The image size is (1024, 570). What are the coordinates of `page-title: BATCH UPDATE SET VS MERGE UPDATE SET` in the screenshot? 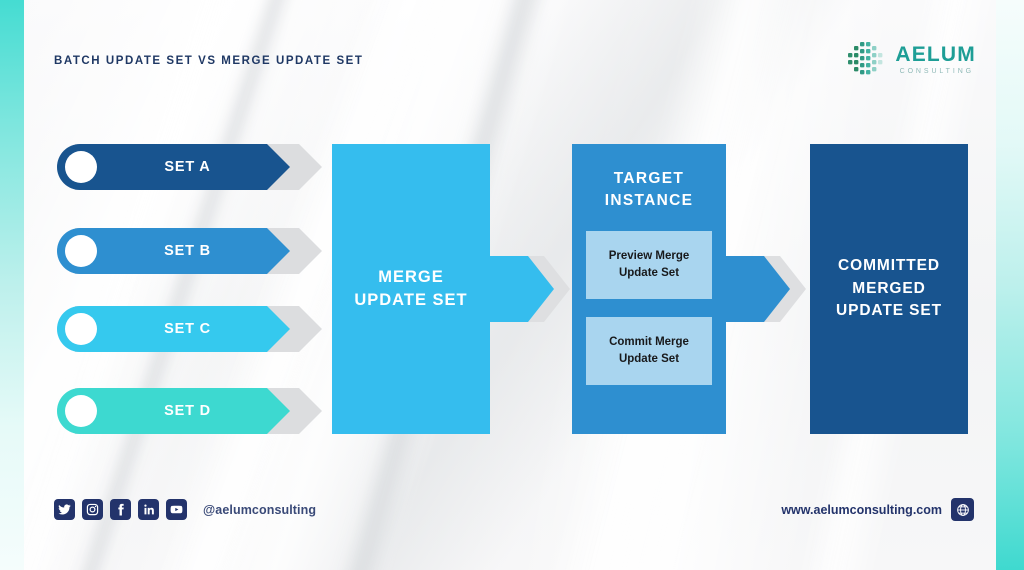 It's located at (209, 61).